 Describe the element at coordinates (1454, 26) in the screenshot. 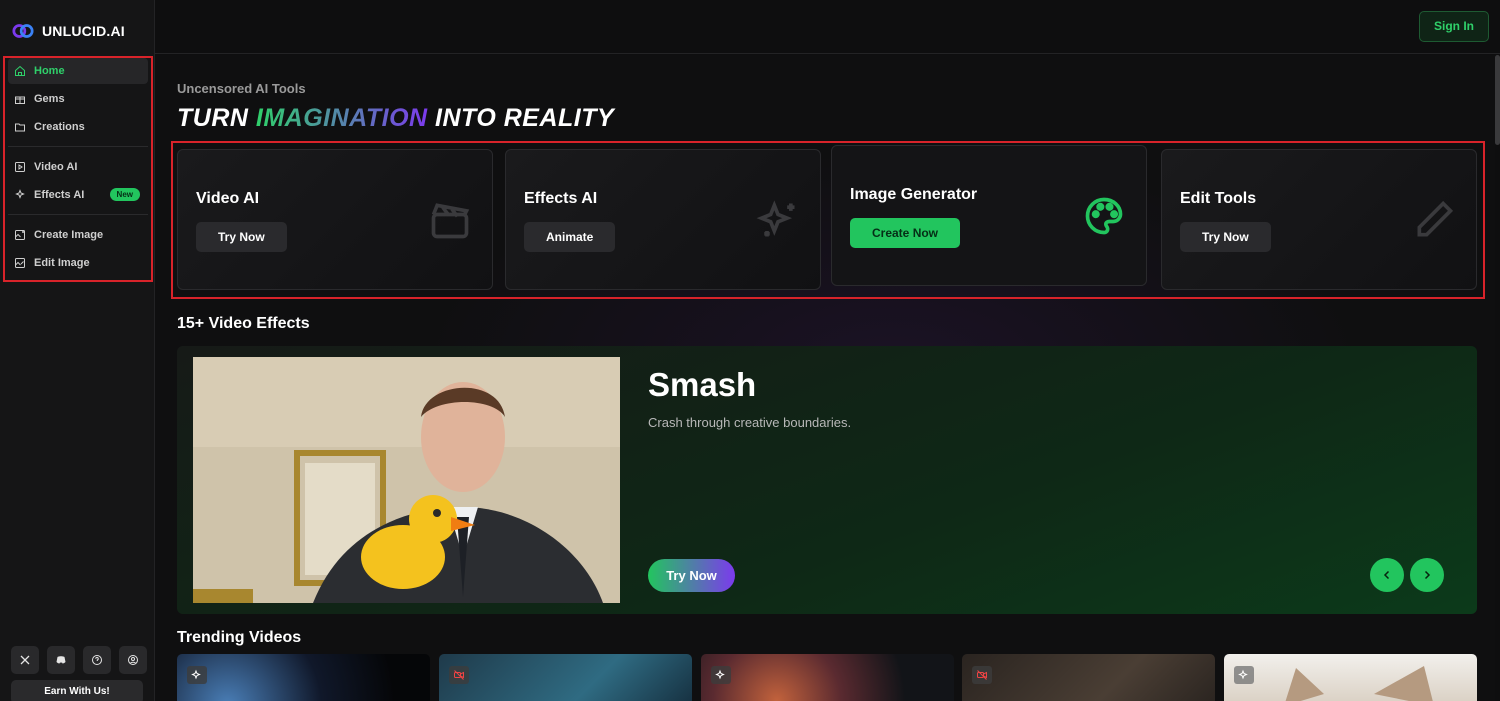

I see `sign-in-button: Sign In` at that location.